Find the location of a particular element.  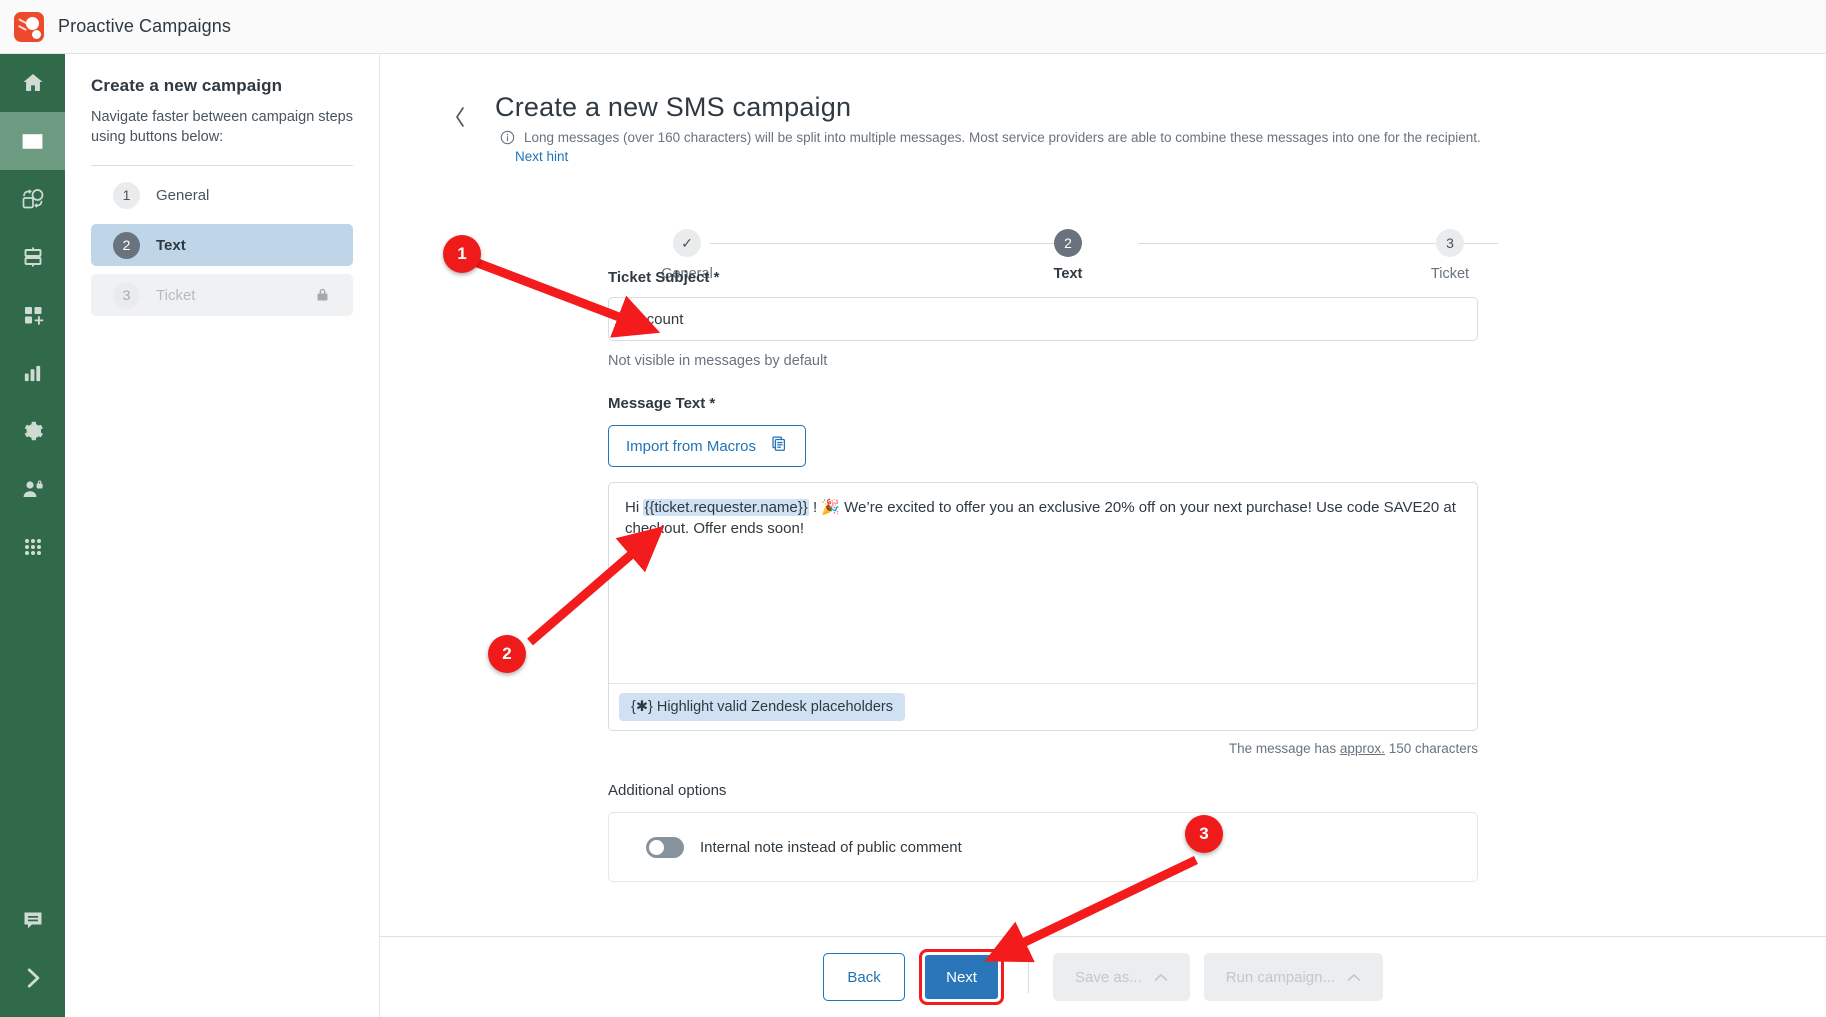

annotation-number: 3 is located at coordinates (1204, 833).